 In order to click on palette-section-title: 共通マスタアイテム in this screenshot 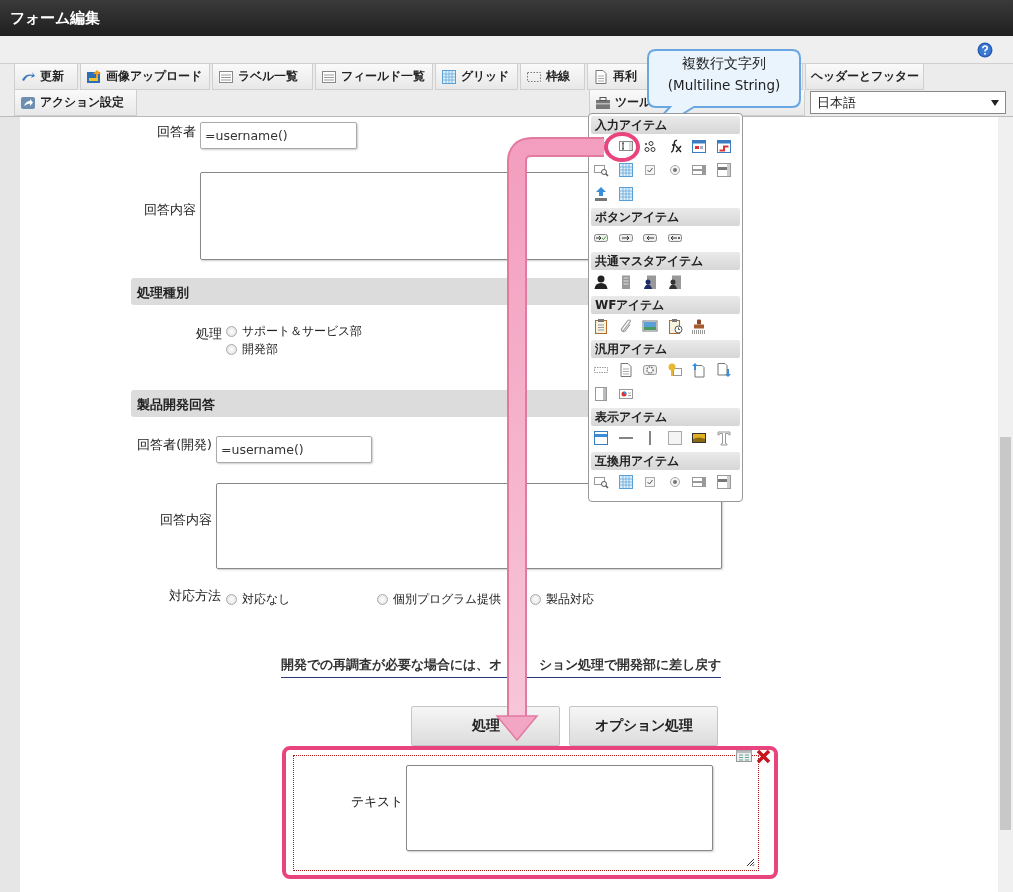, I will do `click(665, 261)`.